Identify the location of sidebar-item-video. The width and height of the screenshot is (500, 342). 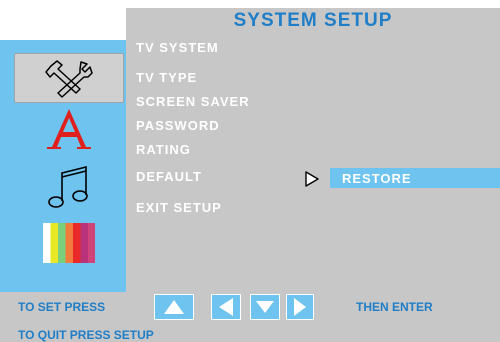
(69, 243).